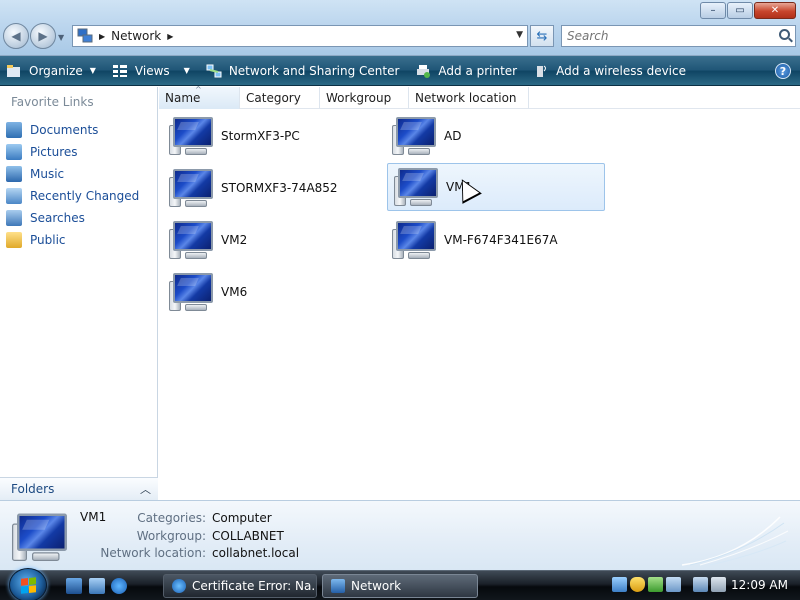 The height and width of the screenshot is (600, 800). I want to click on refresh-icon: ⇆, so click(542, 36).